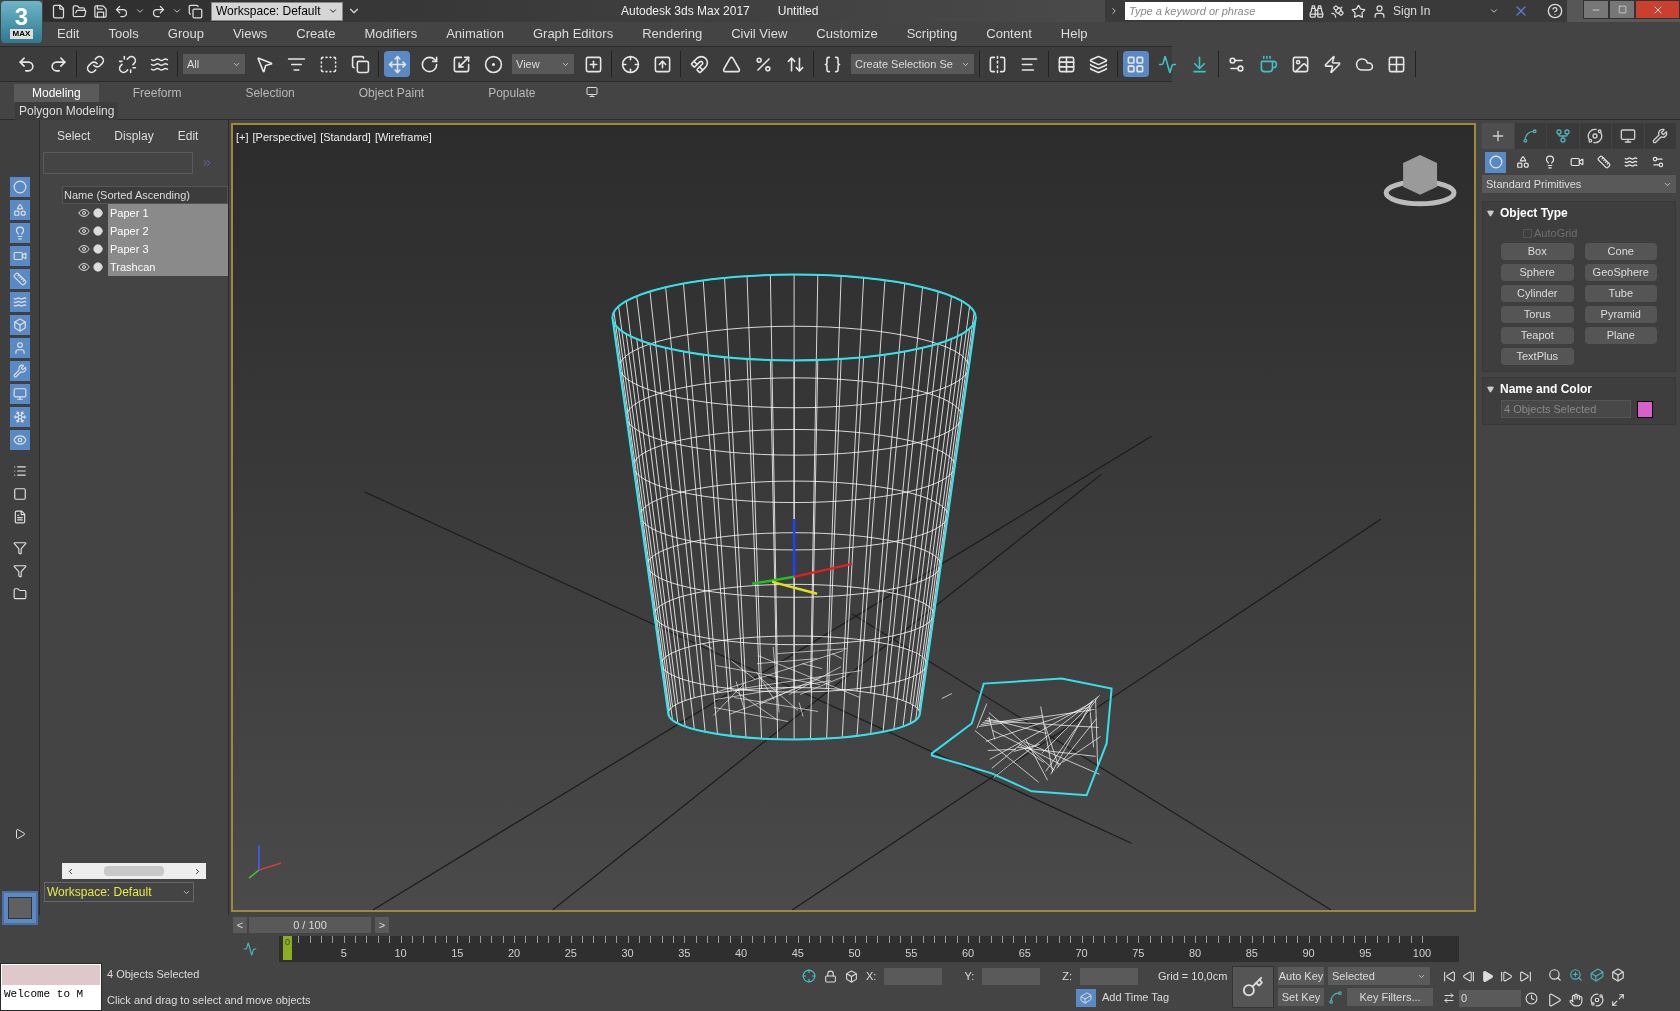 This screenshot has height=1011, width=1680. I want to click on menu-item: Animation, so click(475, 34).